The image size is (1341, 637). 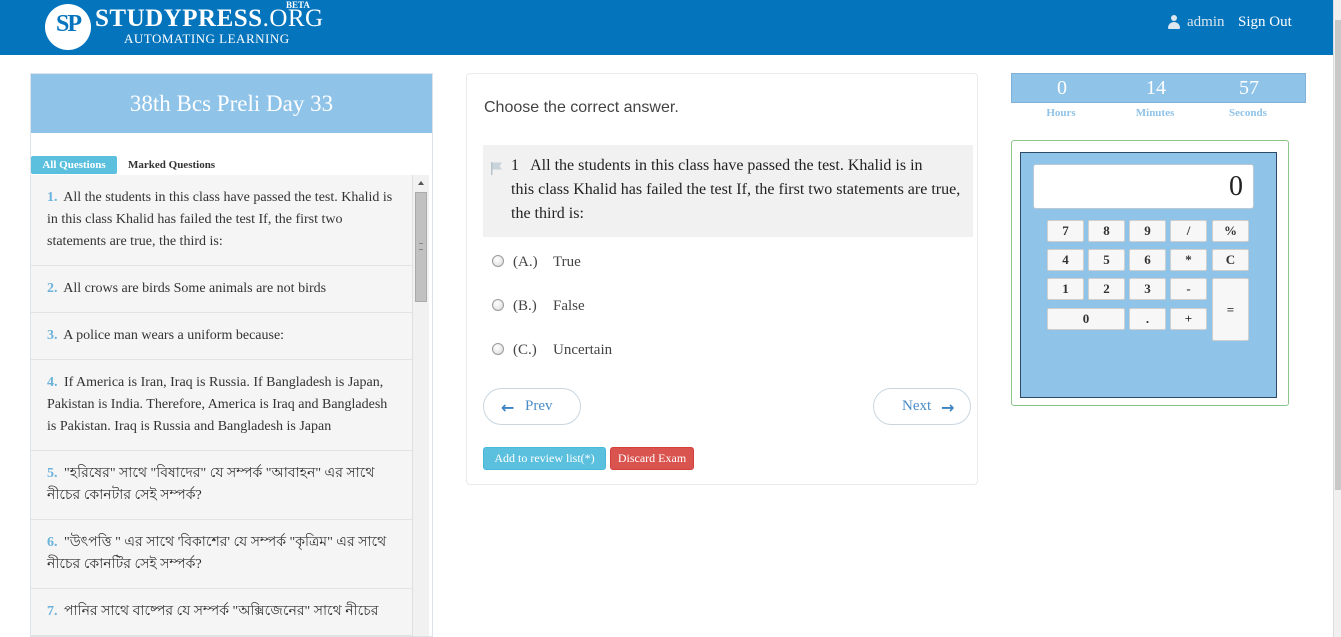 What do you see at coordinates (567, 262) in the screenshot?
I see `option-a-text: True` at bounding box center [567, 262].